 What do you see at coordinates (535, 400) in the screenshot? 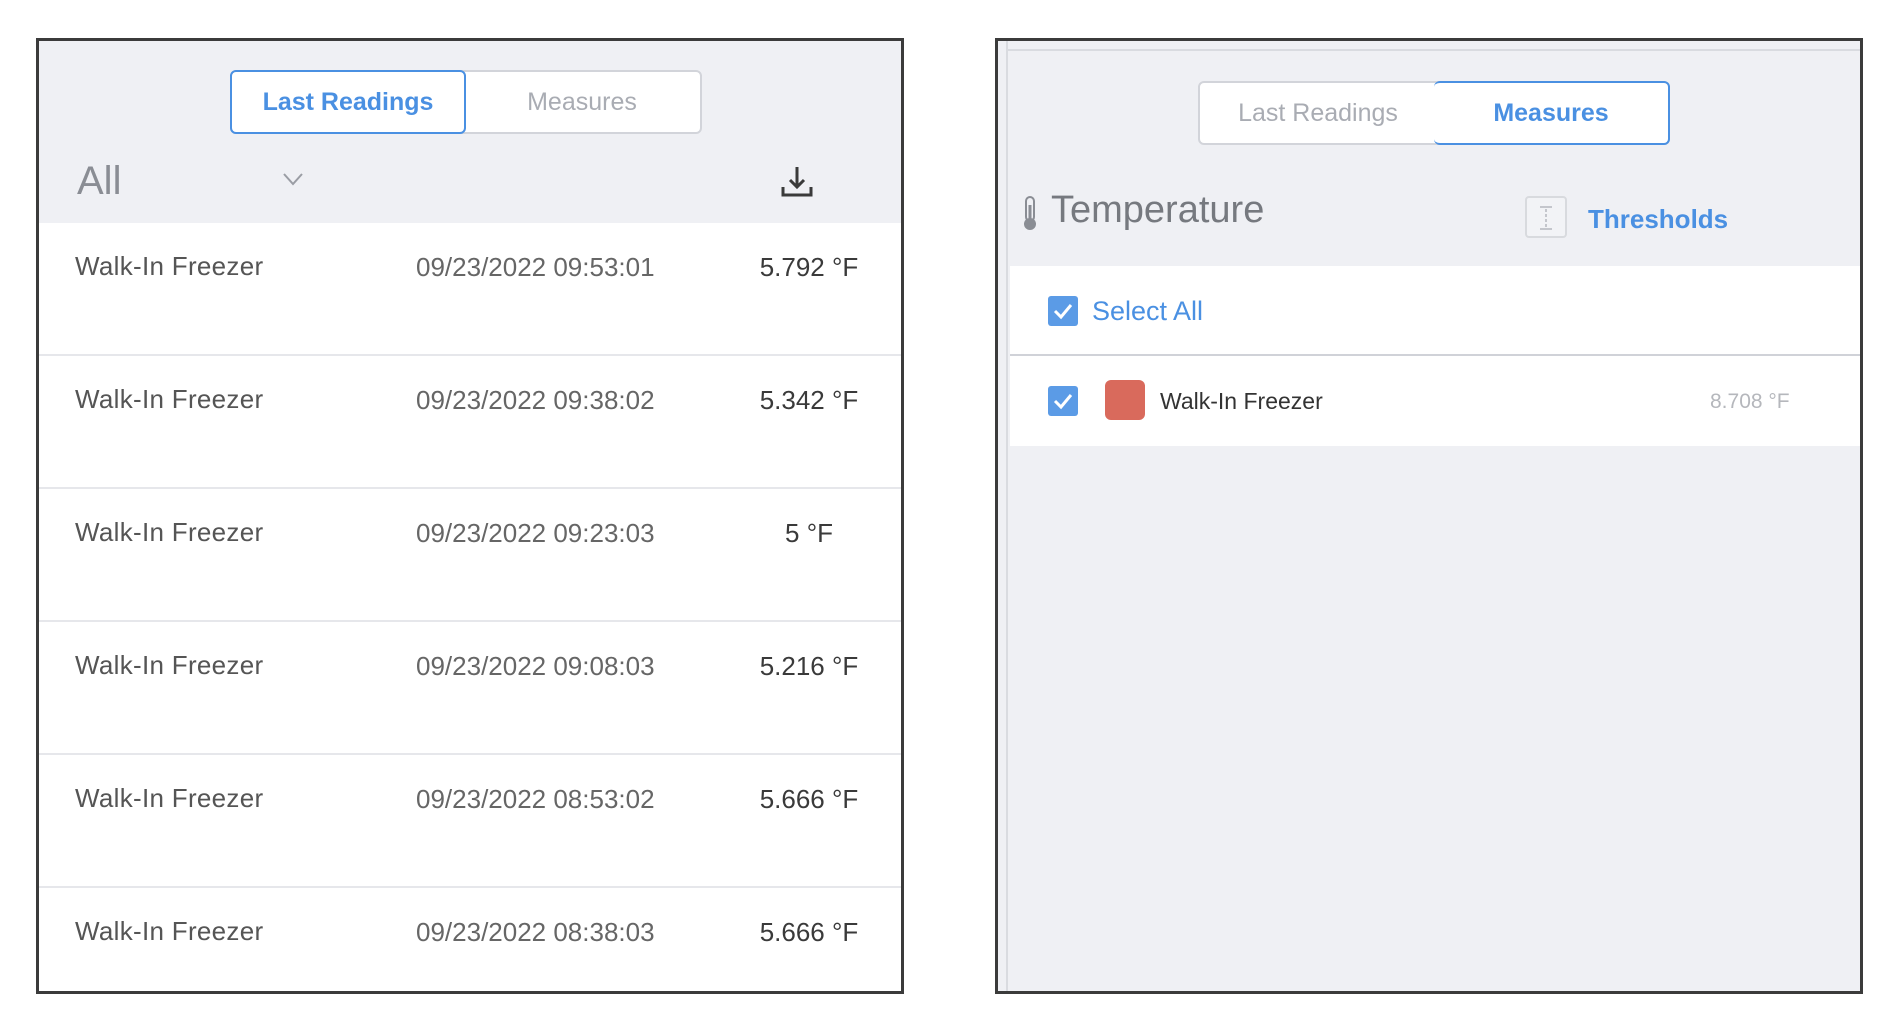
I see `reading-timestamp: 09/23/2022 09:38:02` at bounding box center [535, 400].